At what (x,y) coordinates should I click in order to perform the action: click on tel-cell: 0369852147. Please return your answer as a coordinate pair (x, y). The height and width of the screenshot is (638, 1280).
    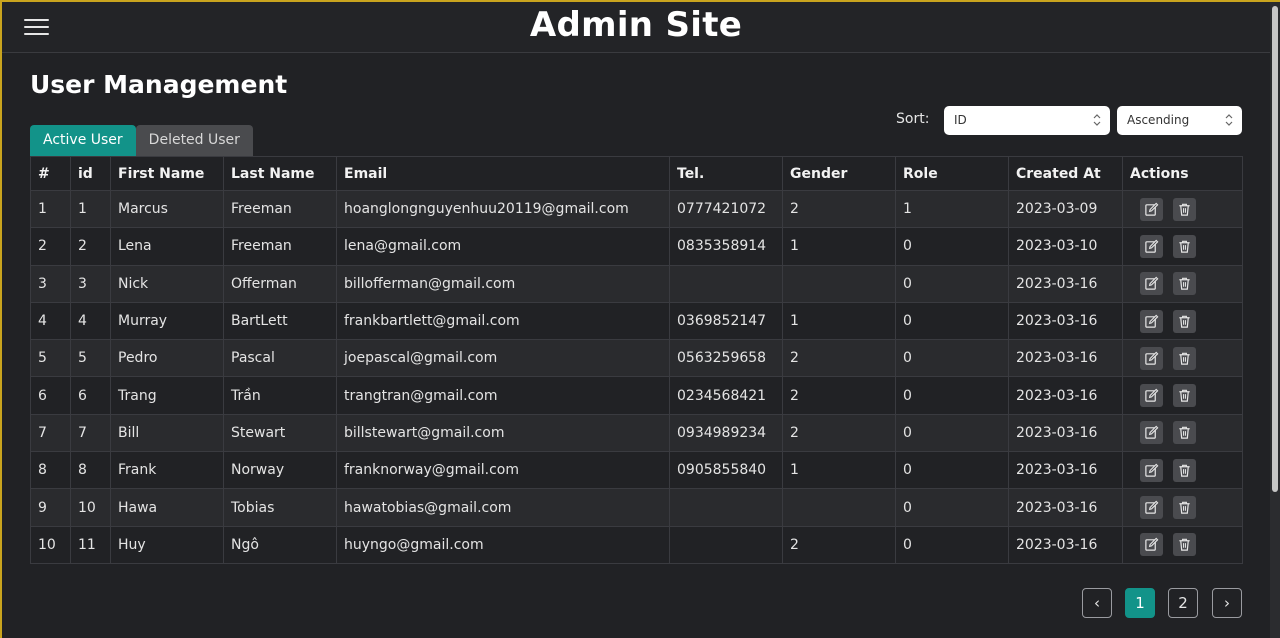
    Looking at the image, I should click on (726, 321).